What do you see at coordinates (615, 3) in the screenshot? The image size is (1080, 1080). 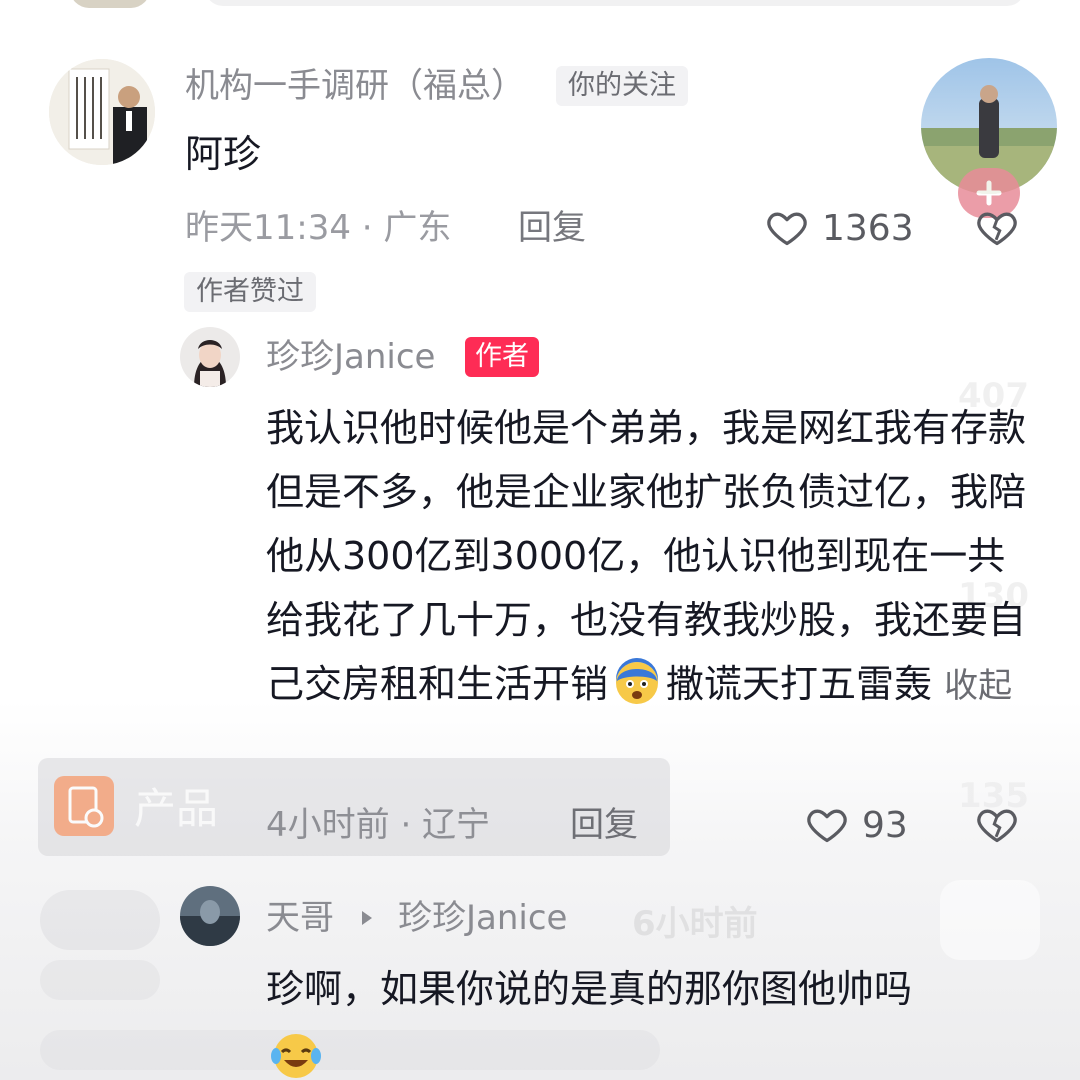 I see `previous-comment-sliver` at bounding box center [615, 3].